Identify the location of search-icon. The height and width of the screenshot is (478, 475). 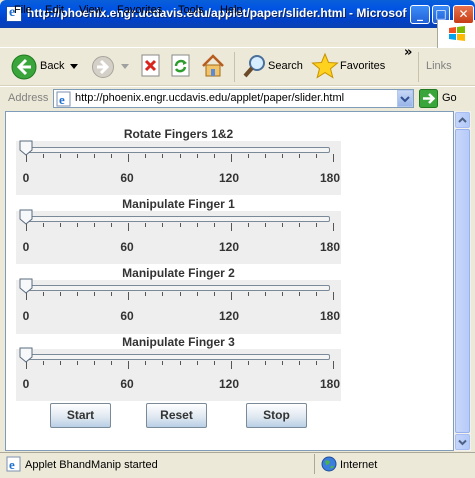
(255, 66).